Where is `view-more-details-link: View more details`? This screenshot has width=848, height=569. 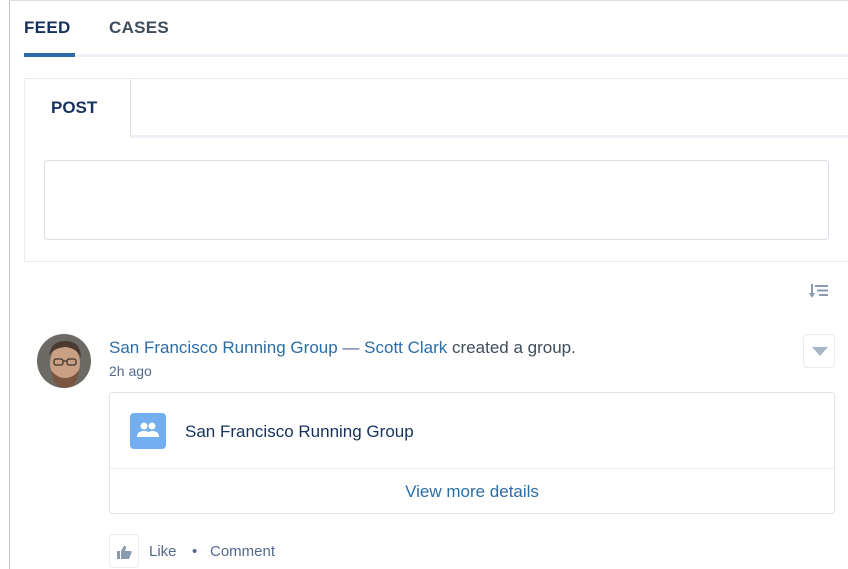
view-more-details-link: View more details is located at coordinates (472, 492).